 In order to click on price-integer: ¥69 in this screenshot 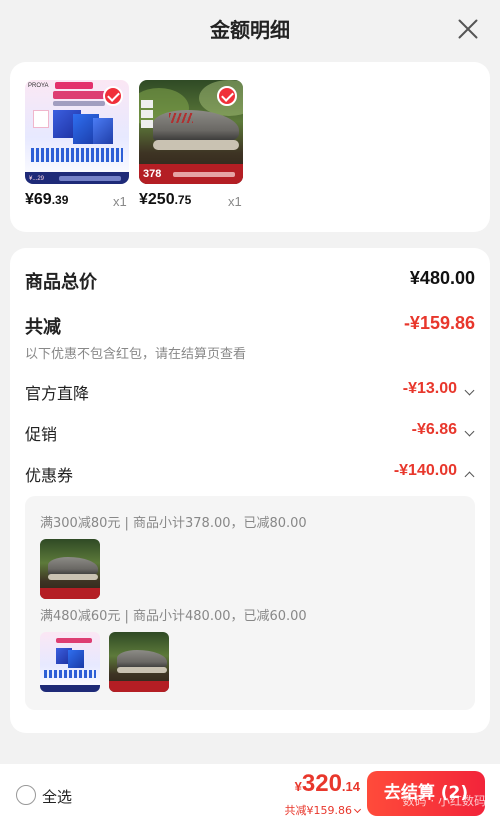, I will do `click(38, 199)`.